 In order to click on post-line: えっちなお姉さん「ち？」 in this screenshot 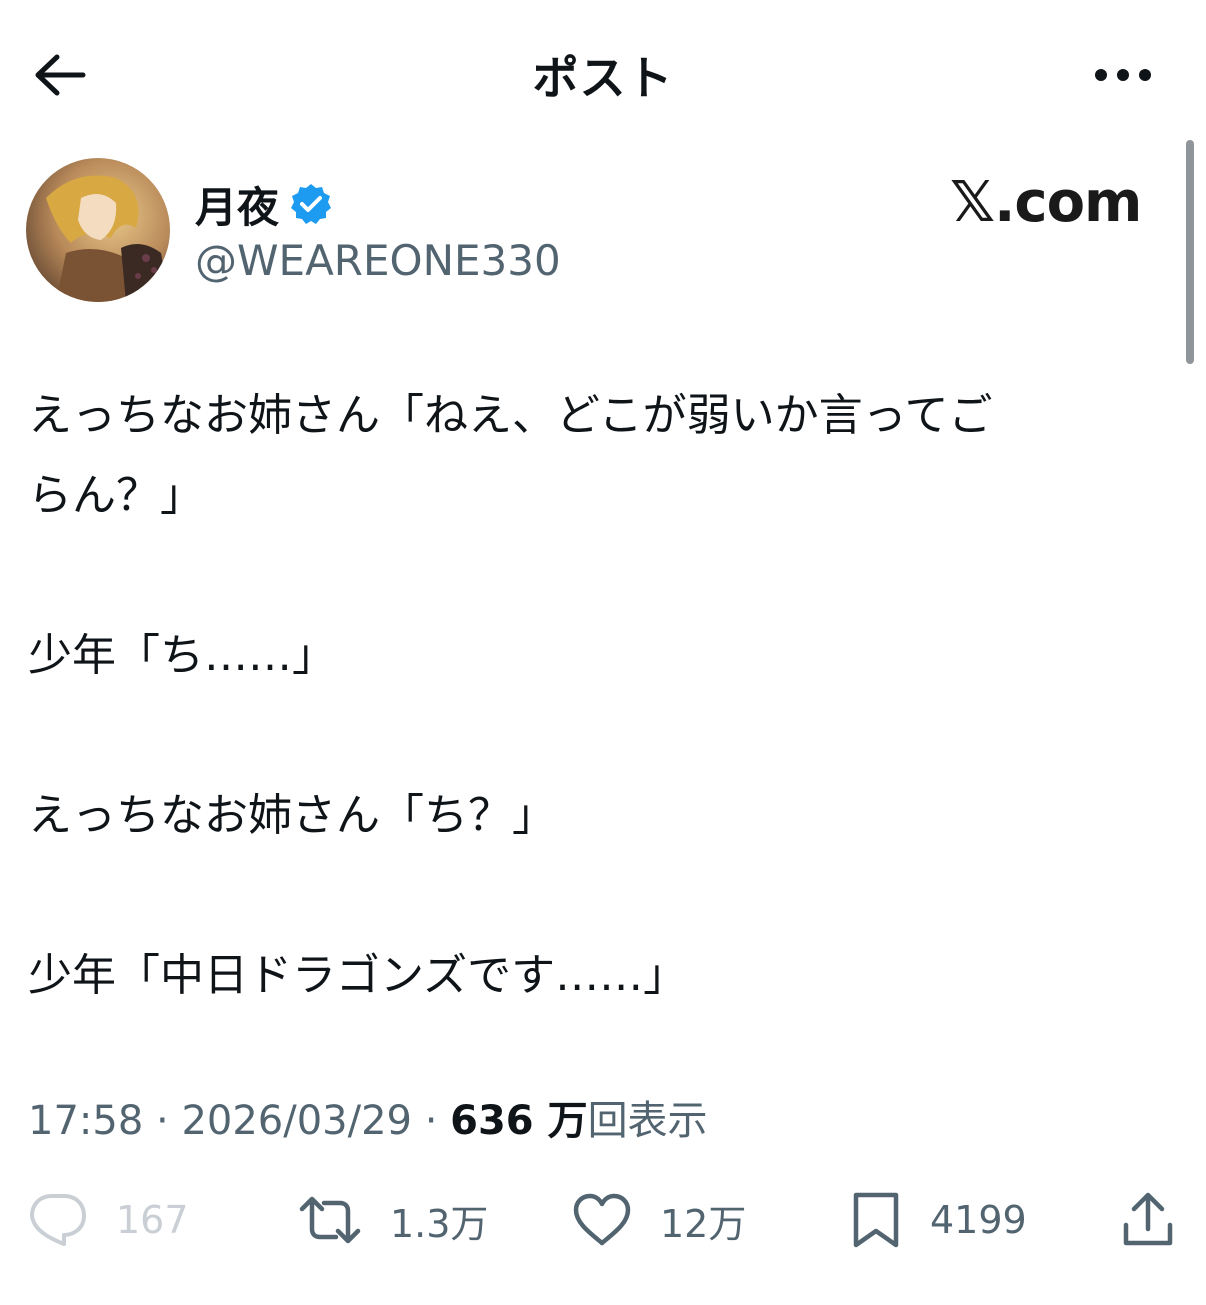, I will do `click(292, 815)`.